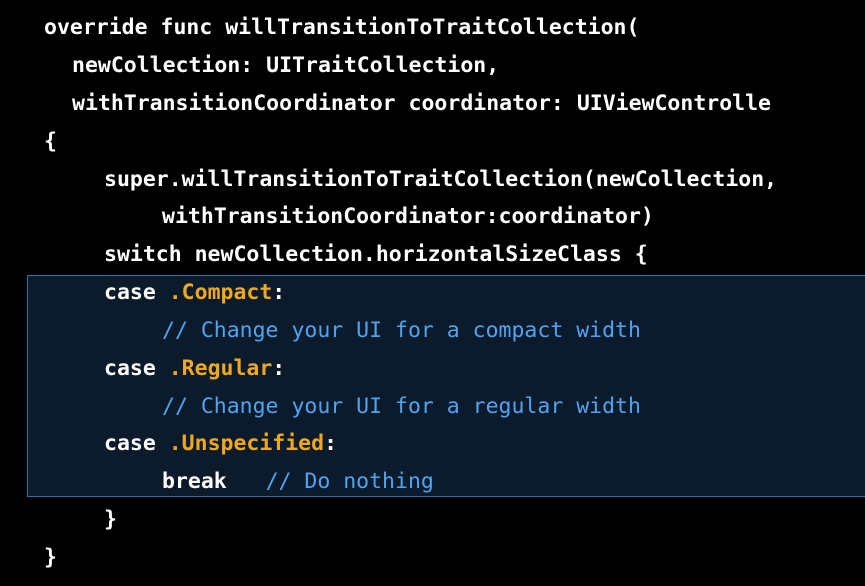 This screenshot has width=865, height=586. I want to click on code-line: newCollection: UITraitCollection,, so click(285, 66).